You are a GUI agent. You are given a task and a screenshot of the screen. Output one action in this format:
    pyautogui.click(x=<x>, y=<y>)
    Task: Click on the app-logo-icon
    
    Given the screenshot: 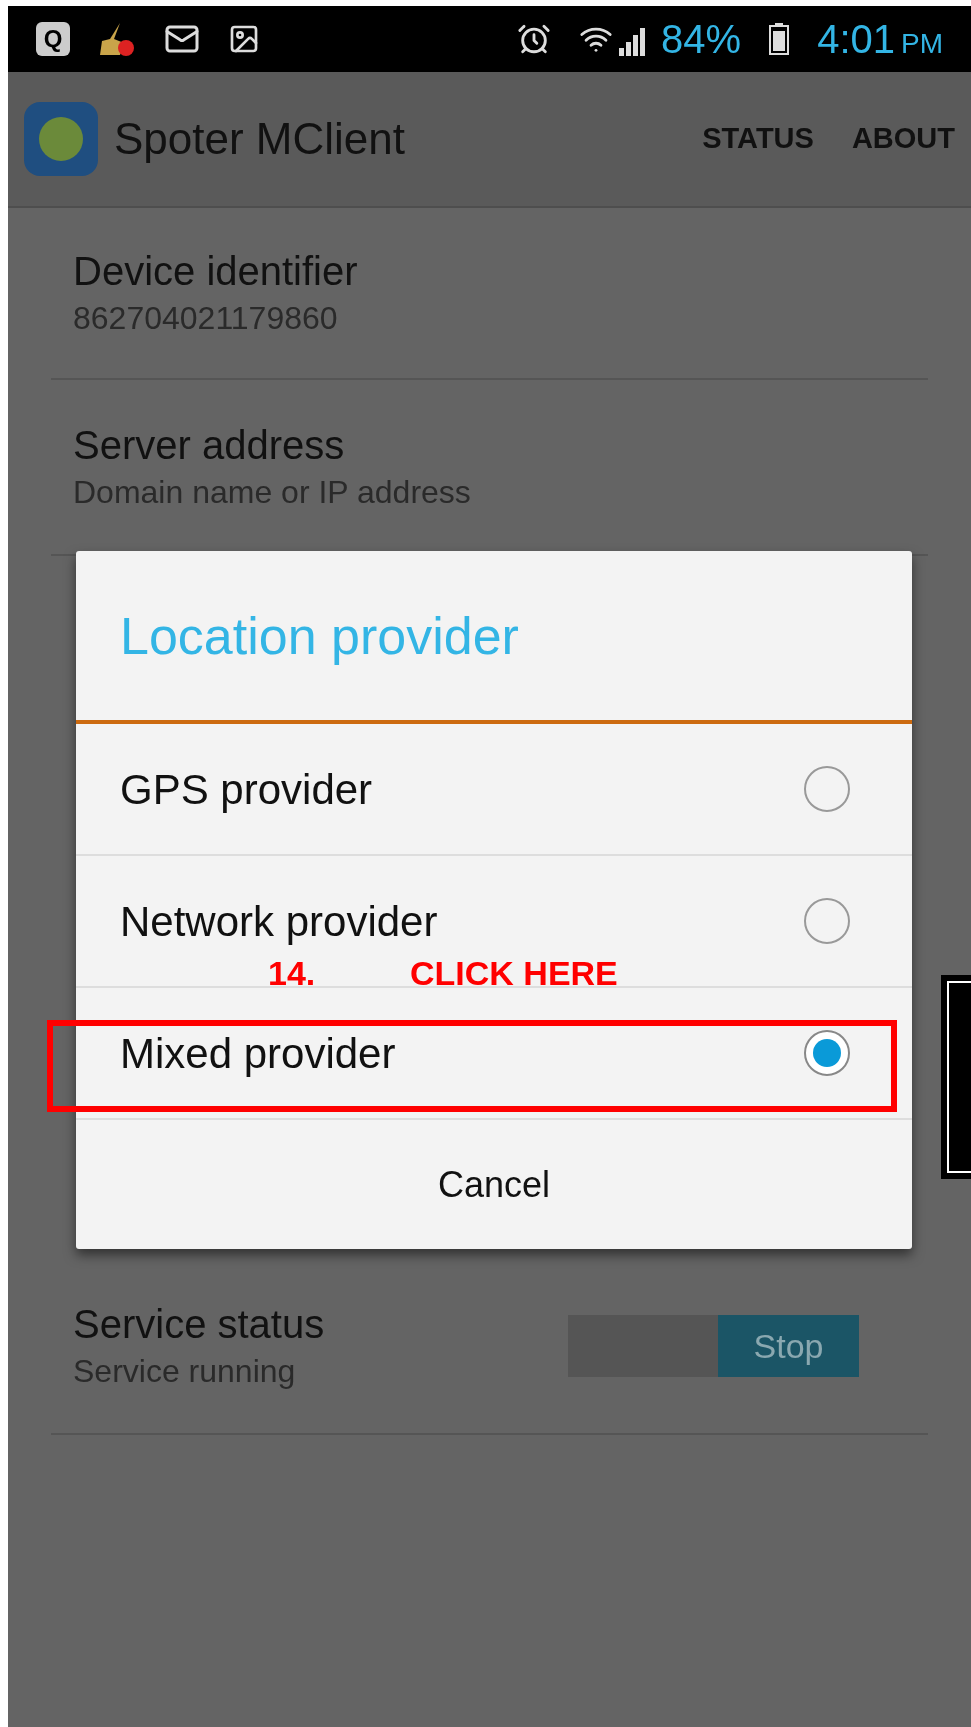 What is the action you would take?
    pyautogui.click(x=61, y=139)
    